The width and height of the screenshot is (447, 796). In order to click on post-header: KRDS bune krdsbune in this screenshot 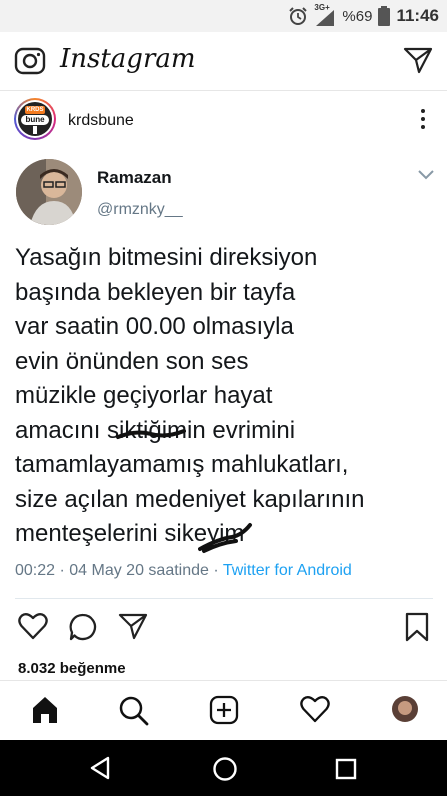, I will do `click(223, 120)`.